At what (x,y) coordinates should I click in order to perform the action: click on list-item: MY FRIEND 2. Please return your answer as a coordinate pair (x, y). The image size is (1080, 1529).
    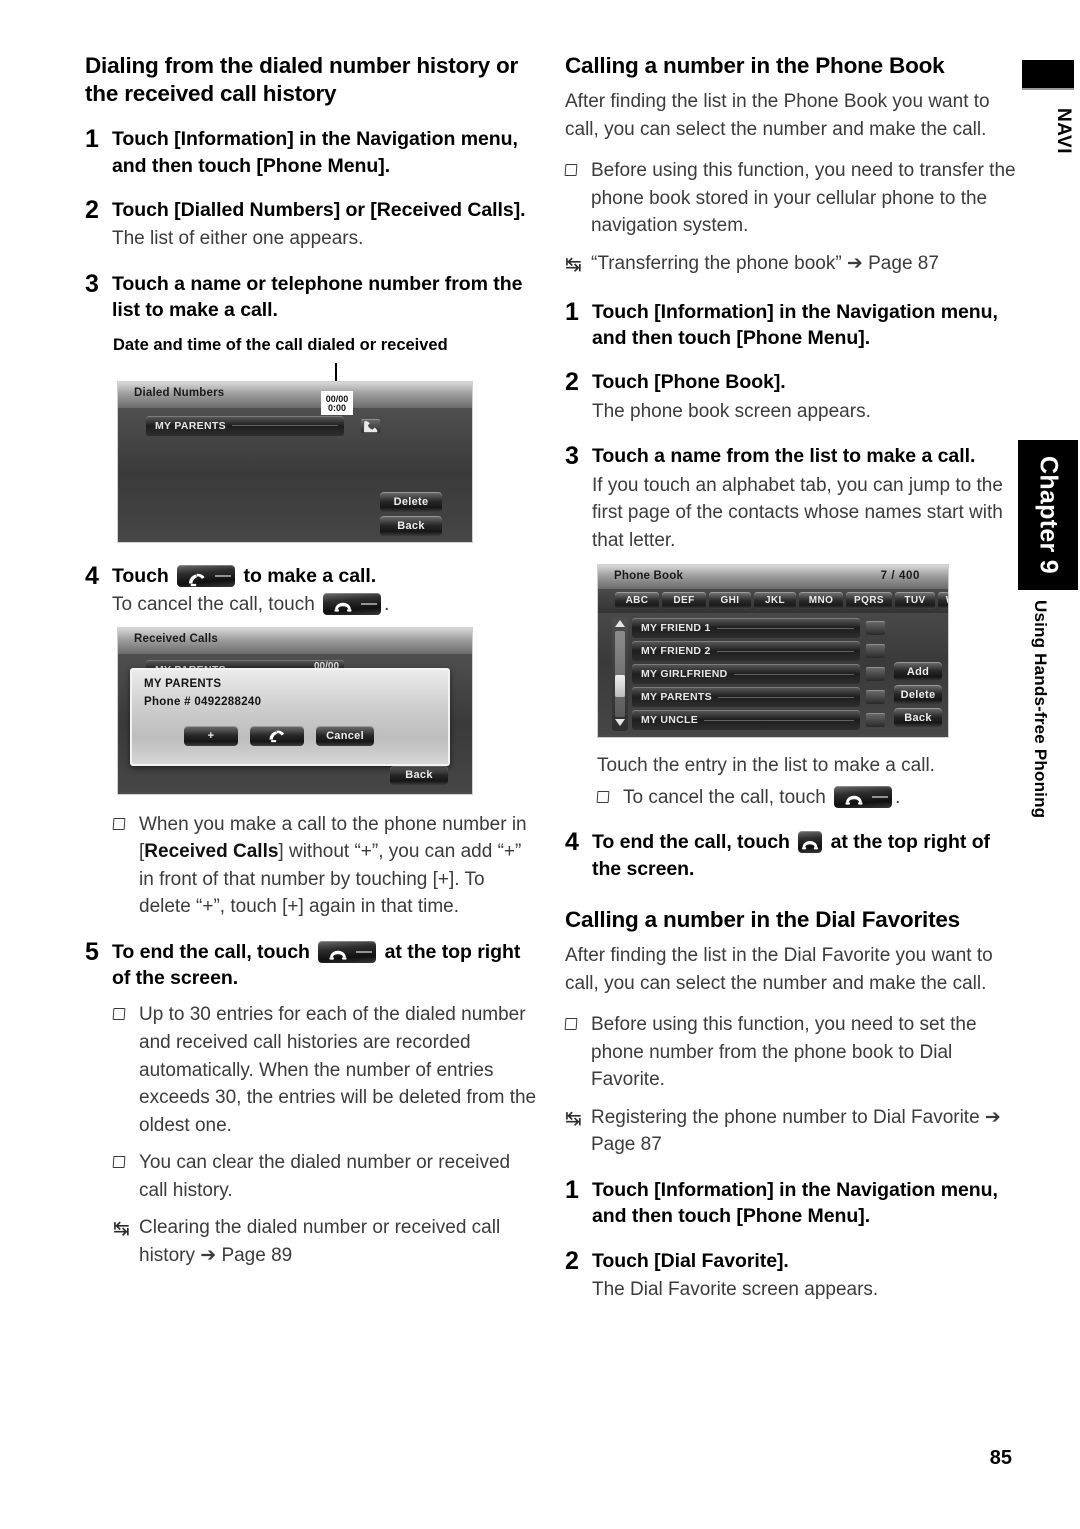
    Looking at the image, I should click on (746, 651).